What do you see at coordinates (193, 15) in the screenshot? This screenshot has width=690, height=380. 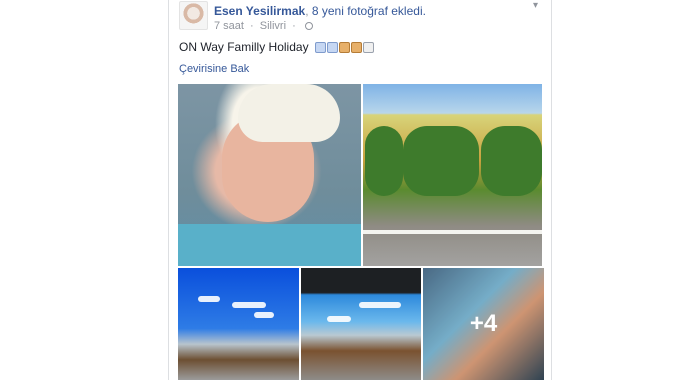 I see `avatar` at bounding box center [193, 15].